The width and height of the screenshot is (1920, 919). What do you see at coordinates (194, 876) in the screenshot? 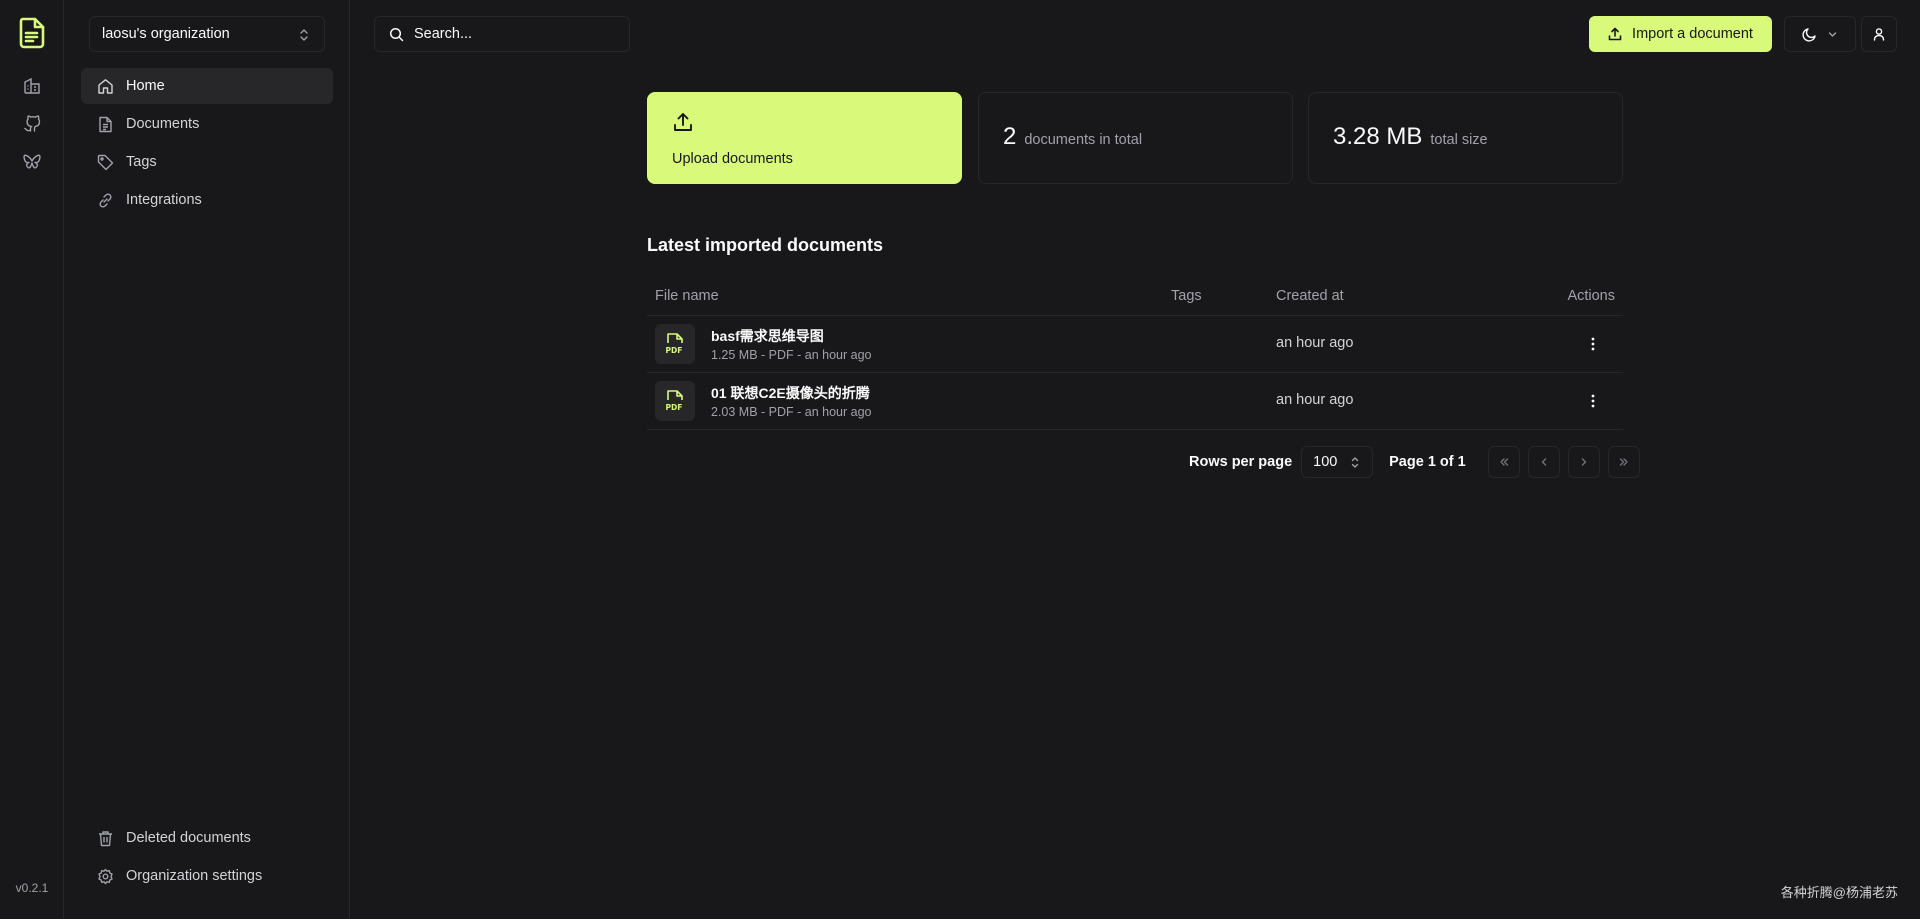
I see `sidebar-item-label: Organization settings` at bounding box center [194, 876].